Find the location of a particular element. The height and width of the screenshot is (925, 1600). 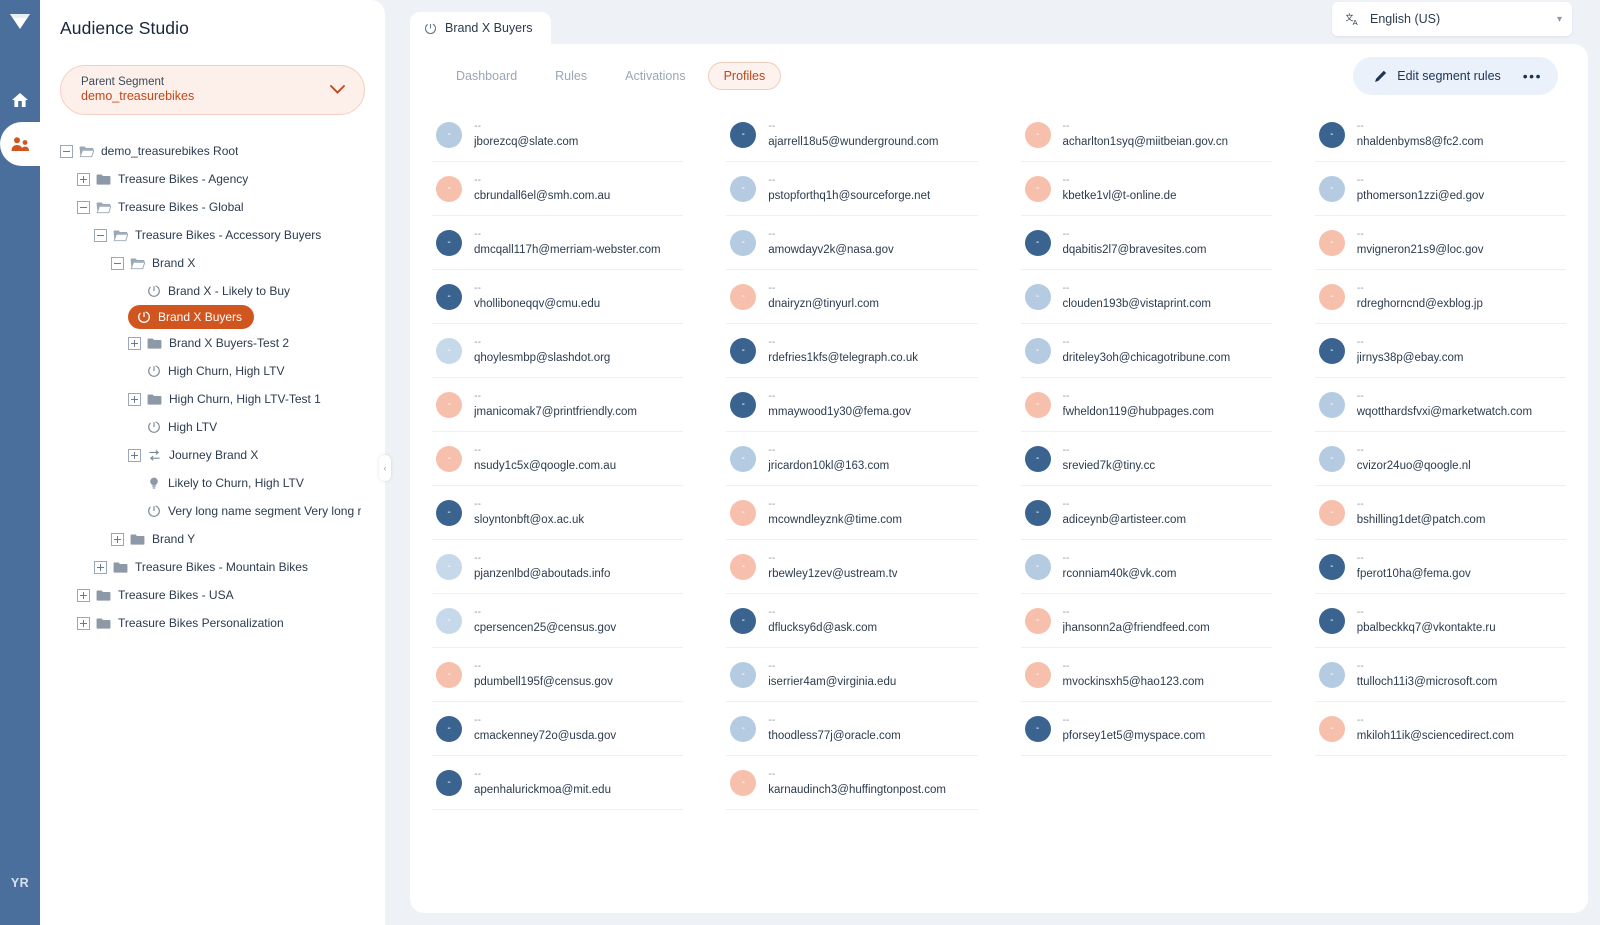

tab-profiles: Profiles is located at coordinates (744, 76).